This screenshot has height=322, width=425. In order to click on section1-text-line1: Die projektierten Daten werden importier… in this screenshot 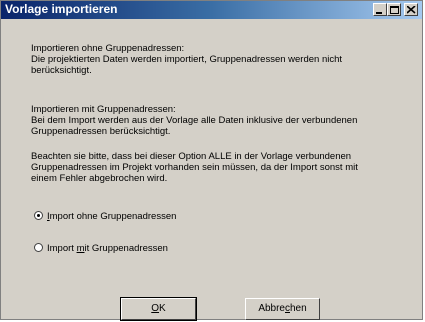, I will do `click(187, 59)`.